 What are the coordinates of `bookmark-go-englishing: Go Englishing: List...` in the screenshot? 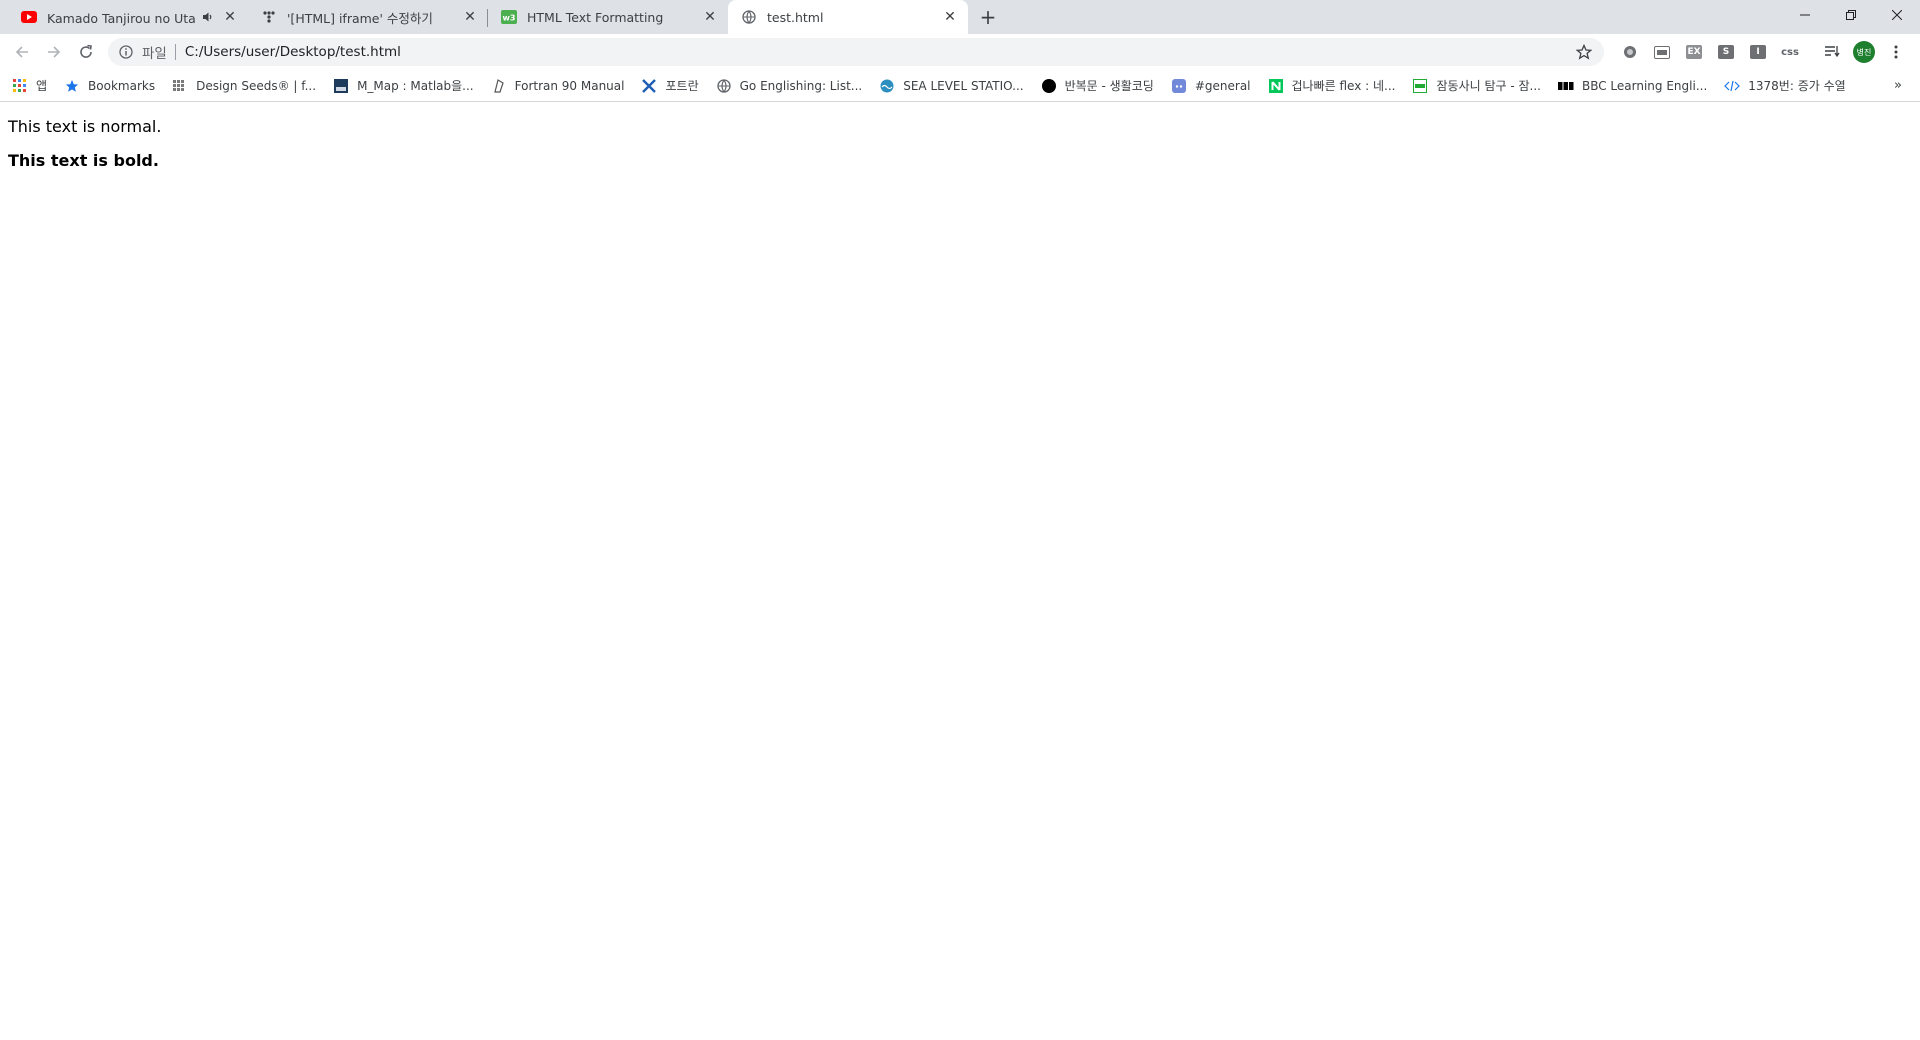 It's located at (789, 86).